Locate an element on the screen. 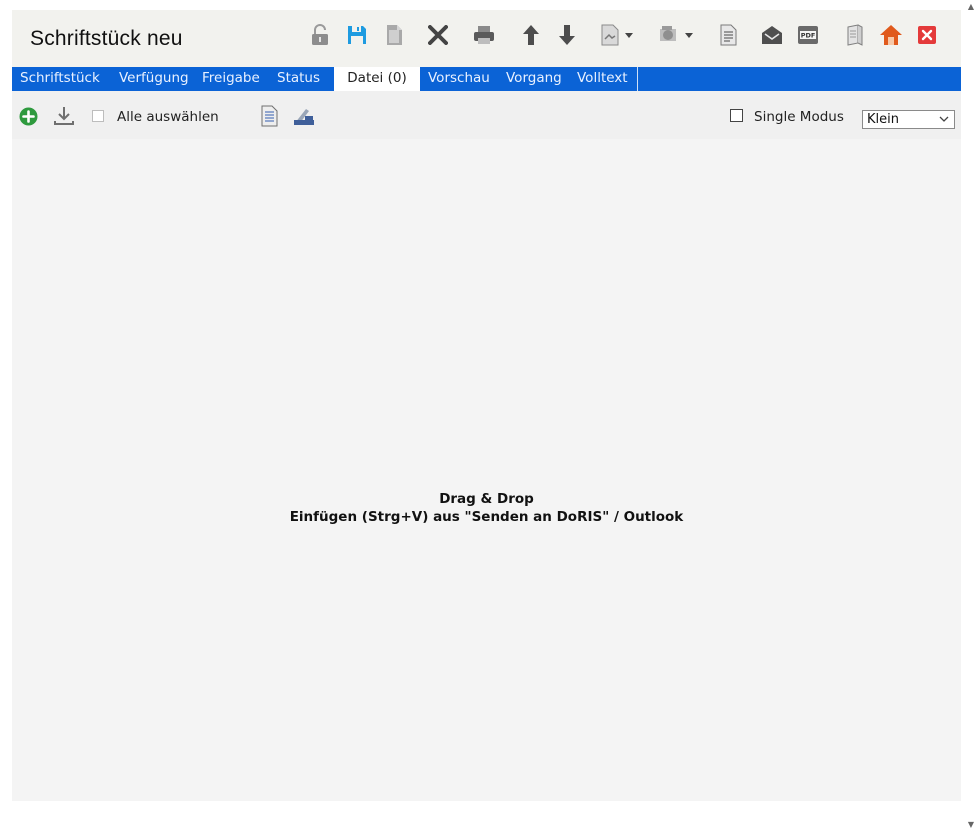  home-icon is located at coordinates (891, 35).